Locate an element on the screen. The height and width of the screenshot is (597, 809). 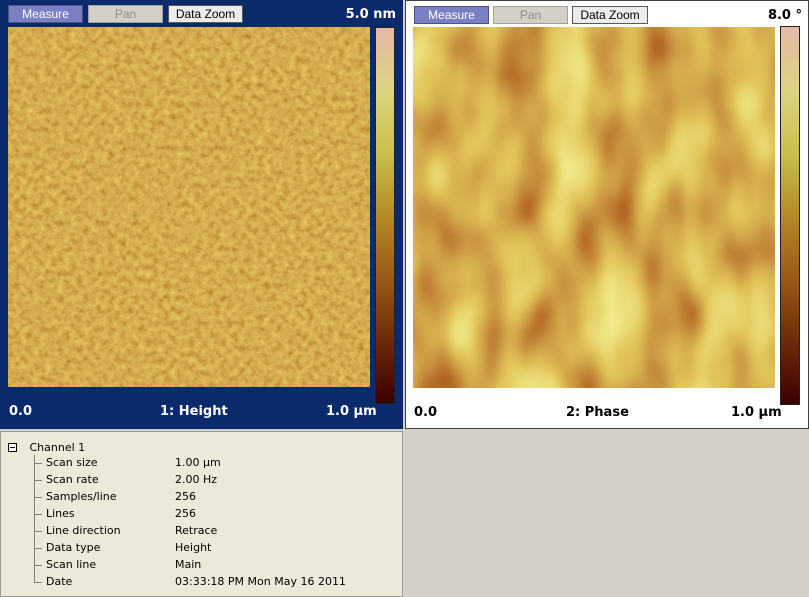
parameter-name: Line direction is located at coordinates (83, 530).